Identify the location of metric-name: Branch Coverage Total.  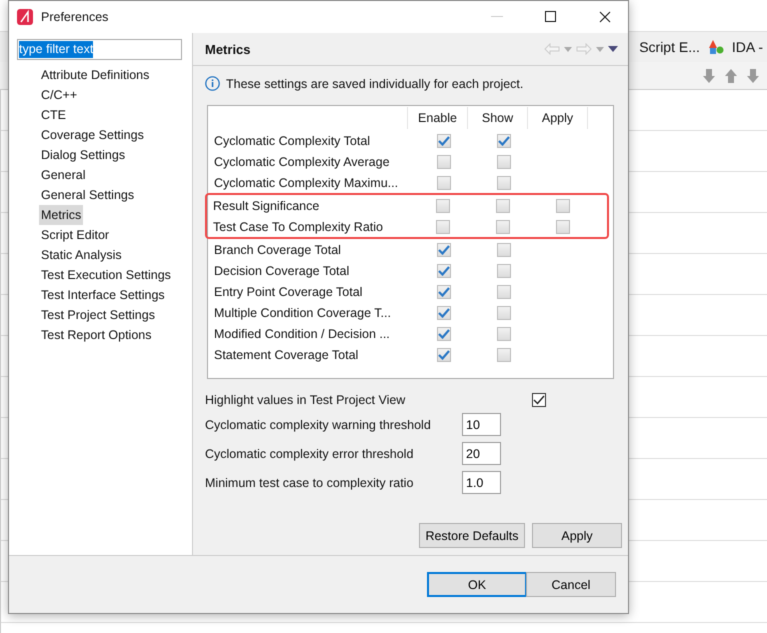
(278, 249).